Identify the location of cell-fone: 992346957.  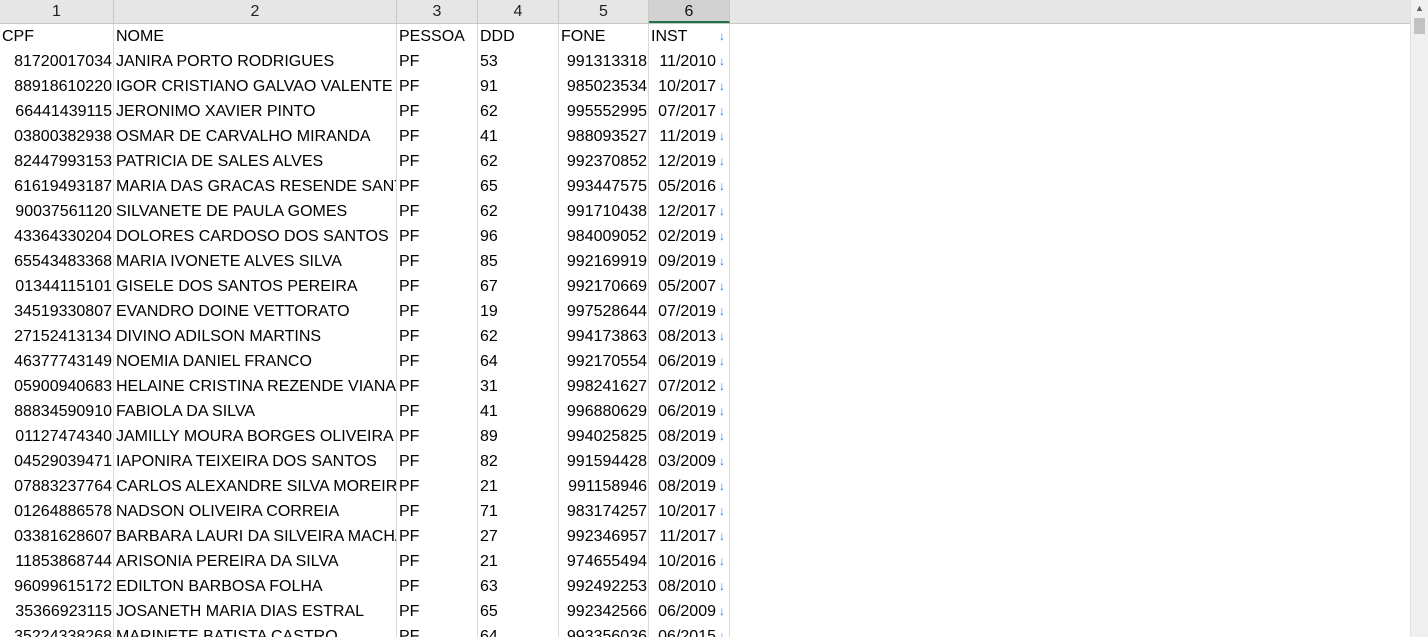
(604, 536).